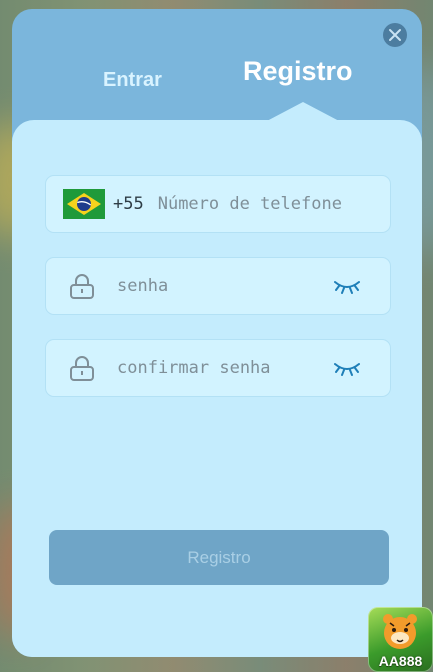 The width and height of the screenshot is (433, 672). What do you see at coordinates (303, 112) in the screenshot?
I see `active-tab-indicator` at bounding box center [303, 112].